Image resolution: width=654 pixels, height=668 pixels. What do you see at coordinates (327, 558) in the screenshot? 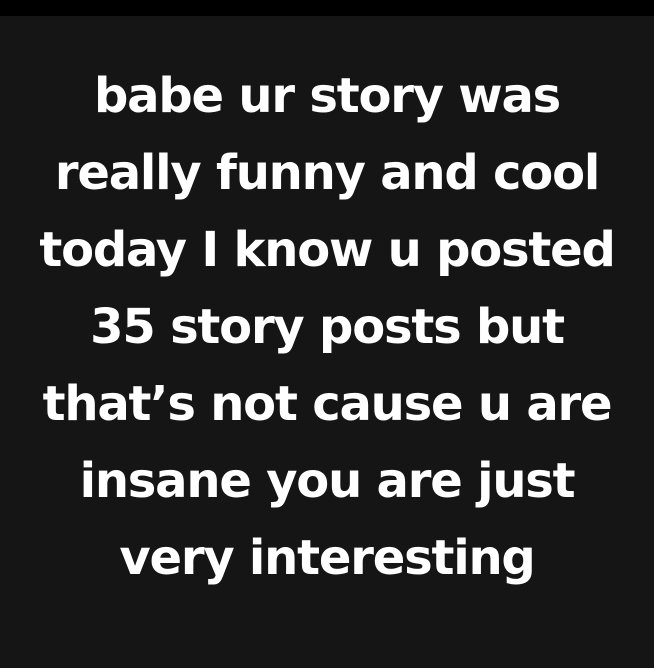
I see `meme-text-line-7: very interesting` at bounding box center [327, 558].